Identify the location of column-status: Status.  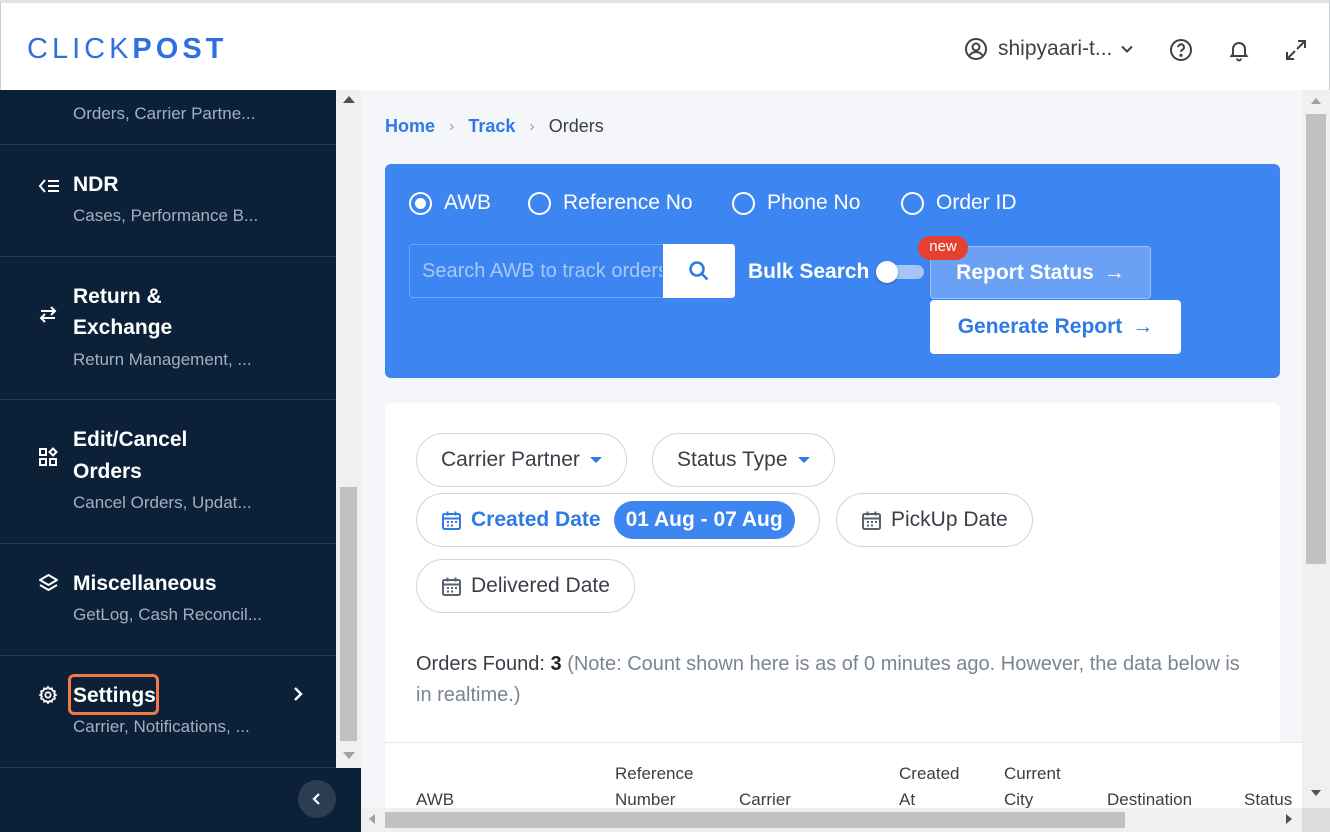
(1268, 797).